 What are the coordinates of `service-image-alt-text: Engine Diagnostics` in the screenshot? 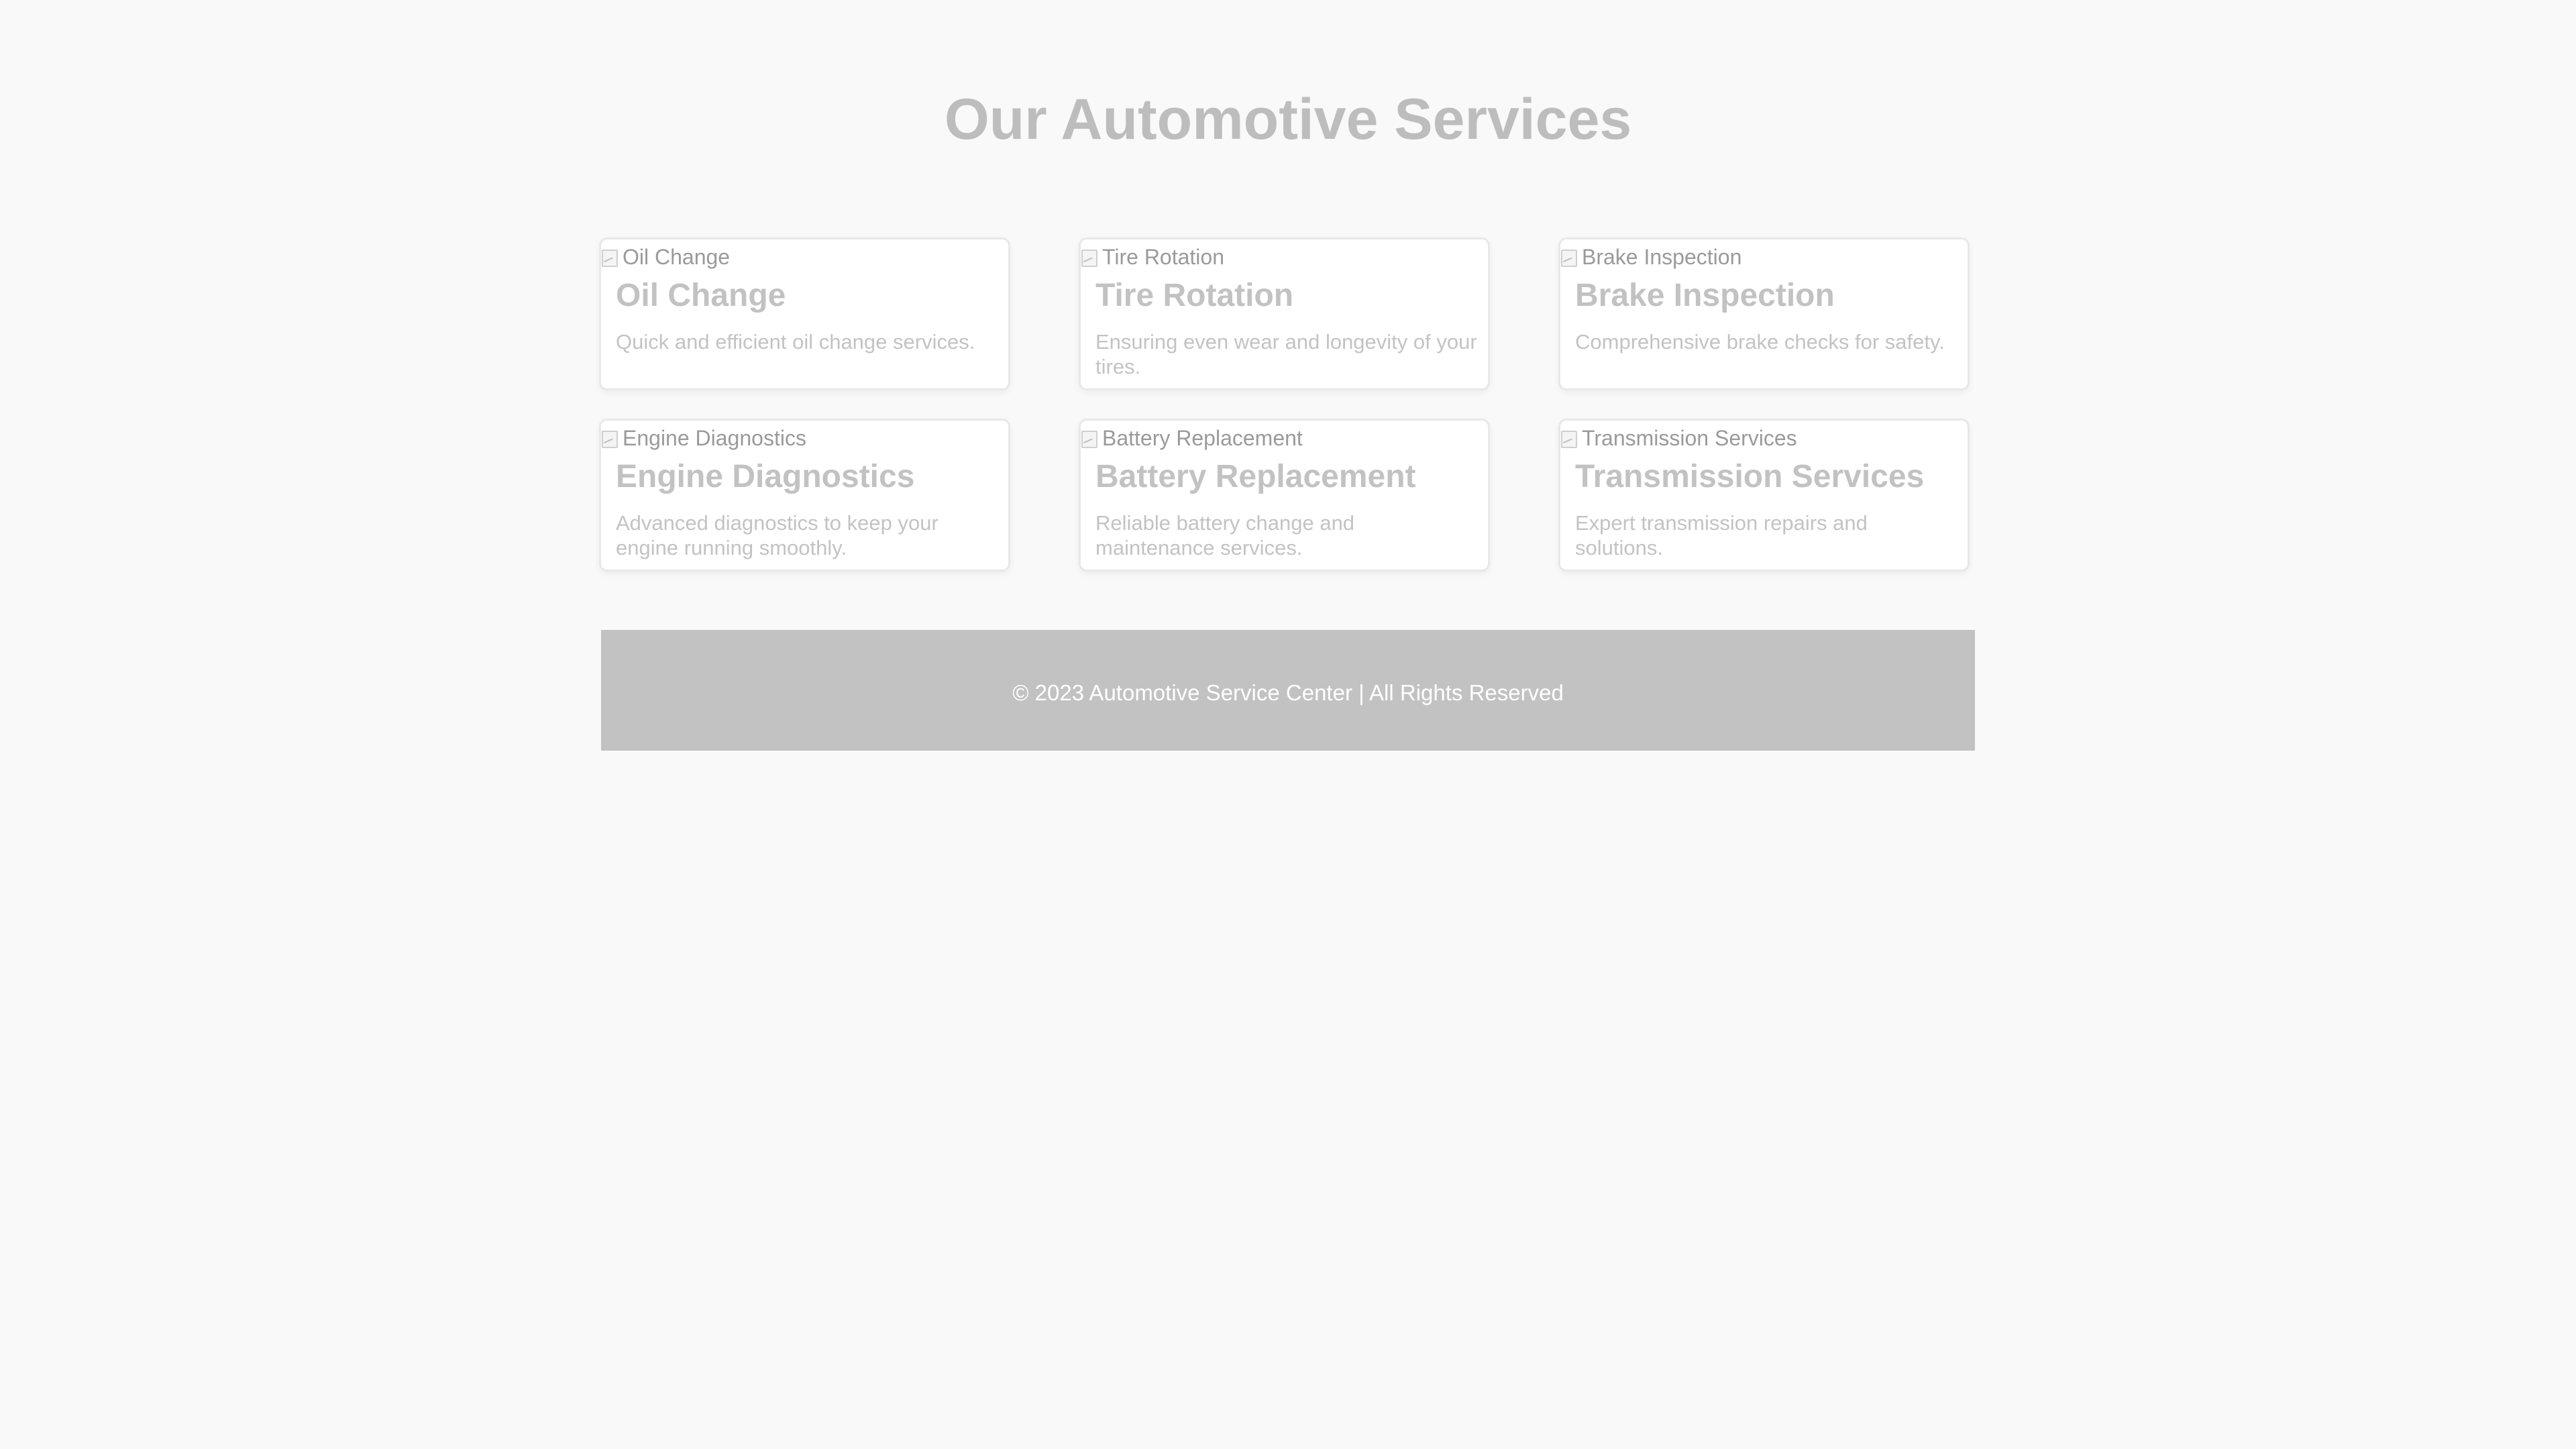 It's located at (714, 438).